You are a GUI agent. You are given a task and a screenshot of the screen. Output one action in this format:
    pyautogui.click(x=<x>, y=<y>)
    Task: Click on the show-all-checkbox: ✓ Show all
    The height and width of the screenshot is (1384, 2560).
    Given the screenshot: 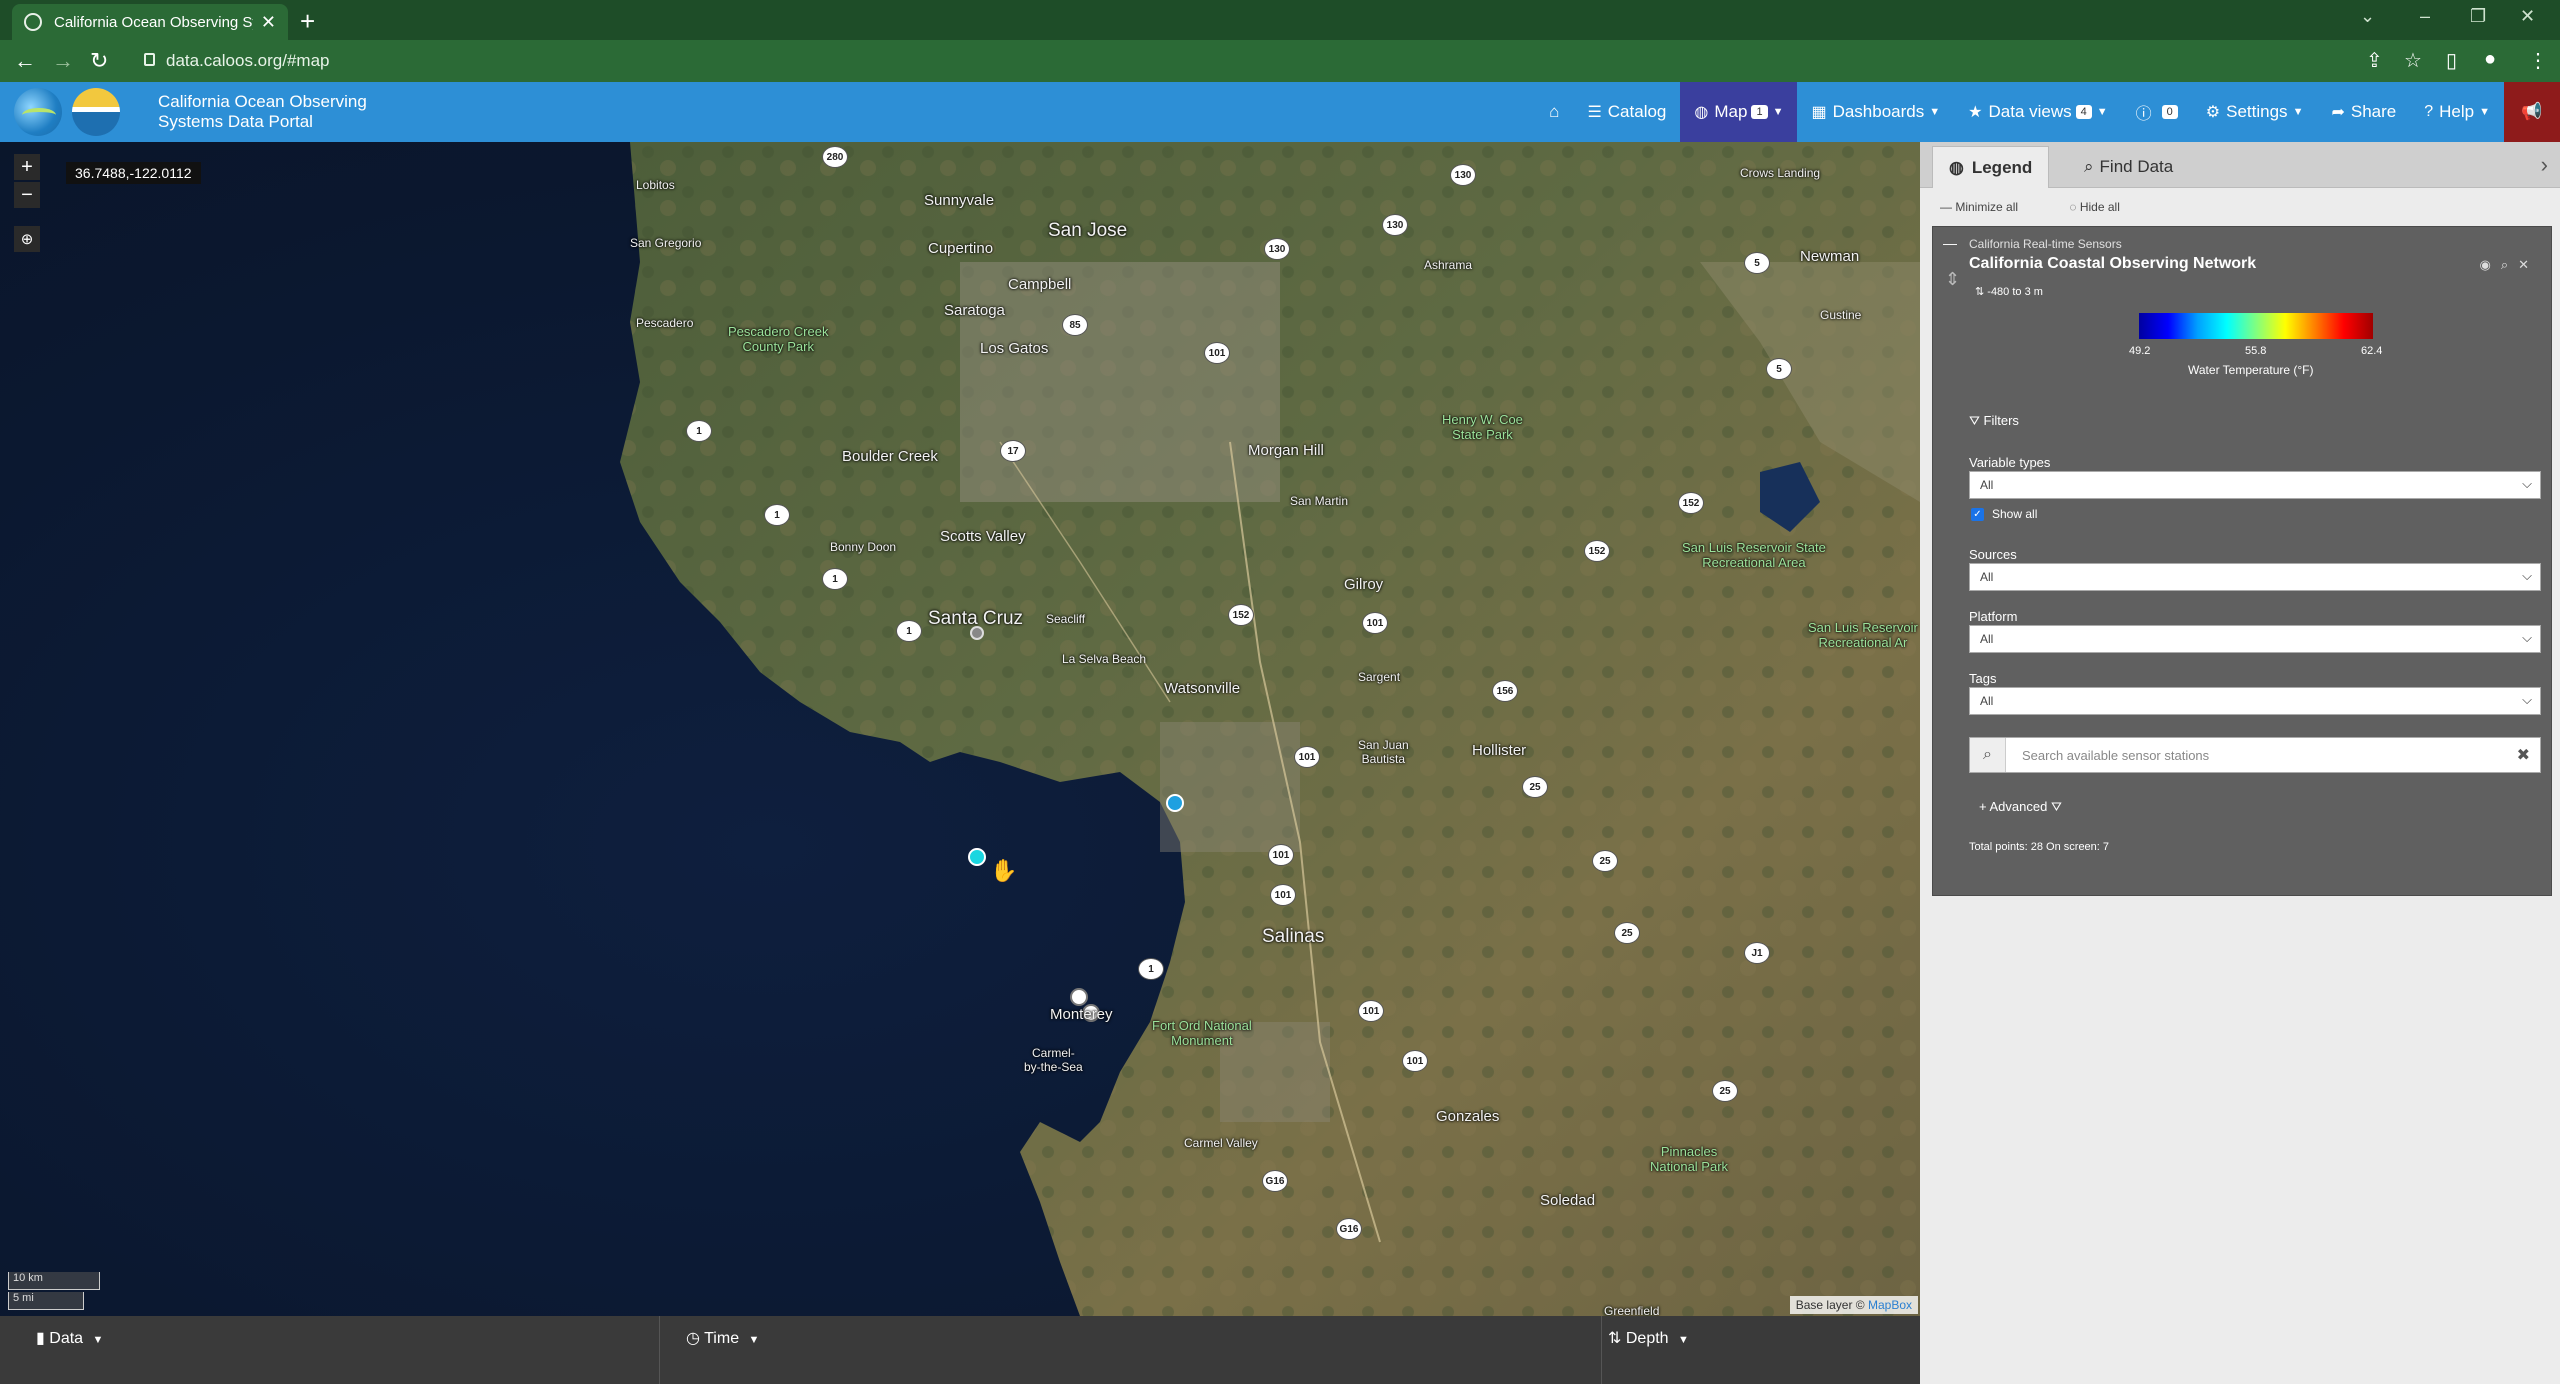 What is the action you would take?
    pyautogui.click(x=2004, y=514)
    